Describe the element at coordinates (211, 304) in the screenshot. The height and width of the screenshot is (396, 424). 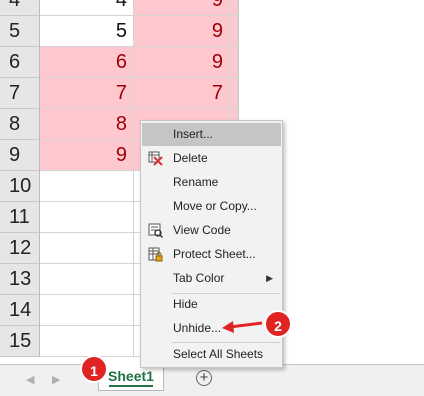
I see `menu-item-hide: Hide` at that location.